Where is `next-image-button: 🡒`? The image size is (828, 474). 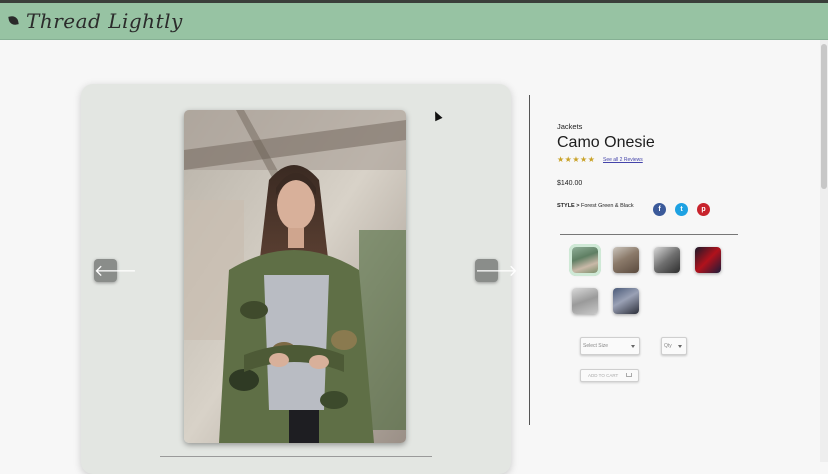
next-image-button: 🡒 is located at coordinates (496, 270).